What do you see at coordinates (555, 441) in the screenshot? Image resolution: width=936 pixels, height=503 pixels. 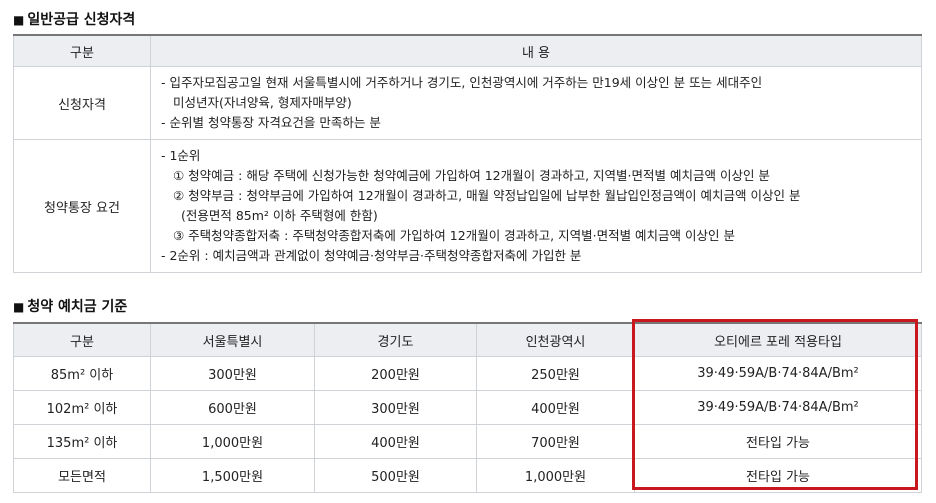 I see `cell-incheon: 700만원` at bounding box center [555, 441].